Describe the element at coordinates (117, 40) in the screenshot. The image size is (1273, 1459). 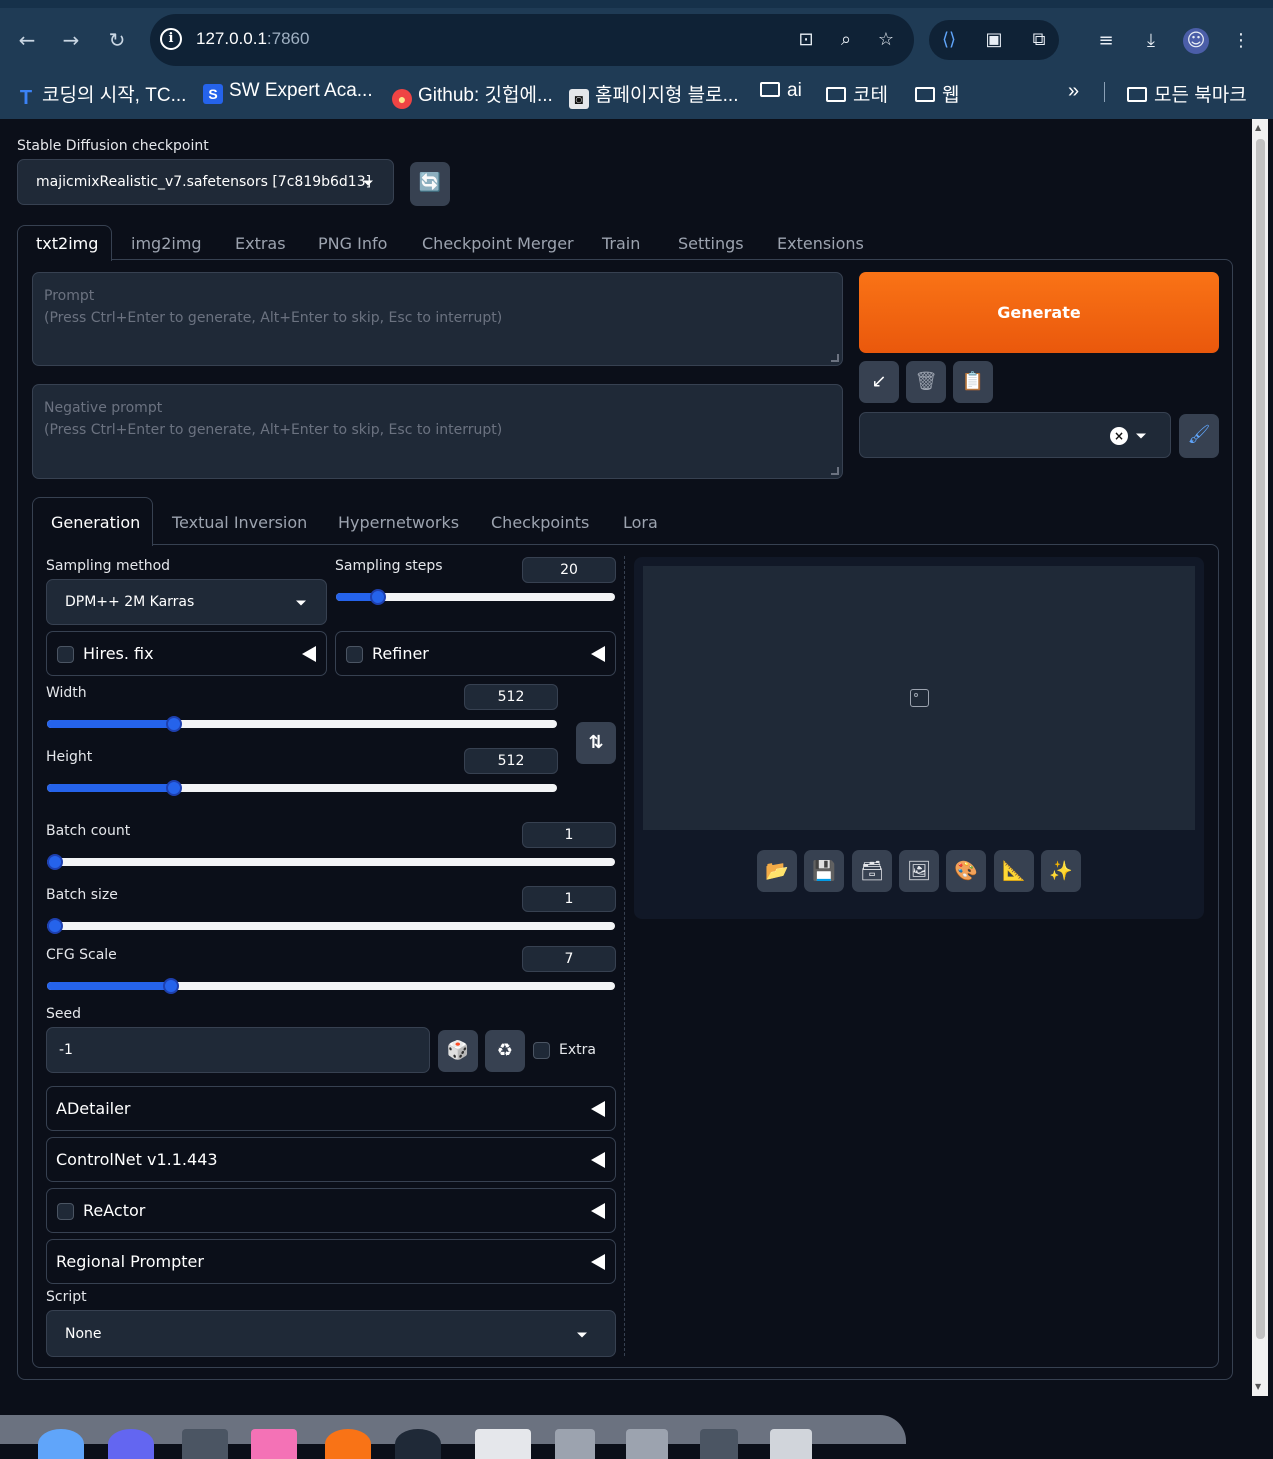
I see `reload-icon: ↻` at that location.